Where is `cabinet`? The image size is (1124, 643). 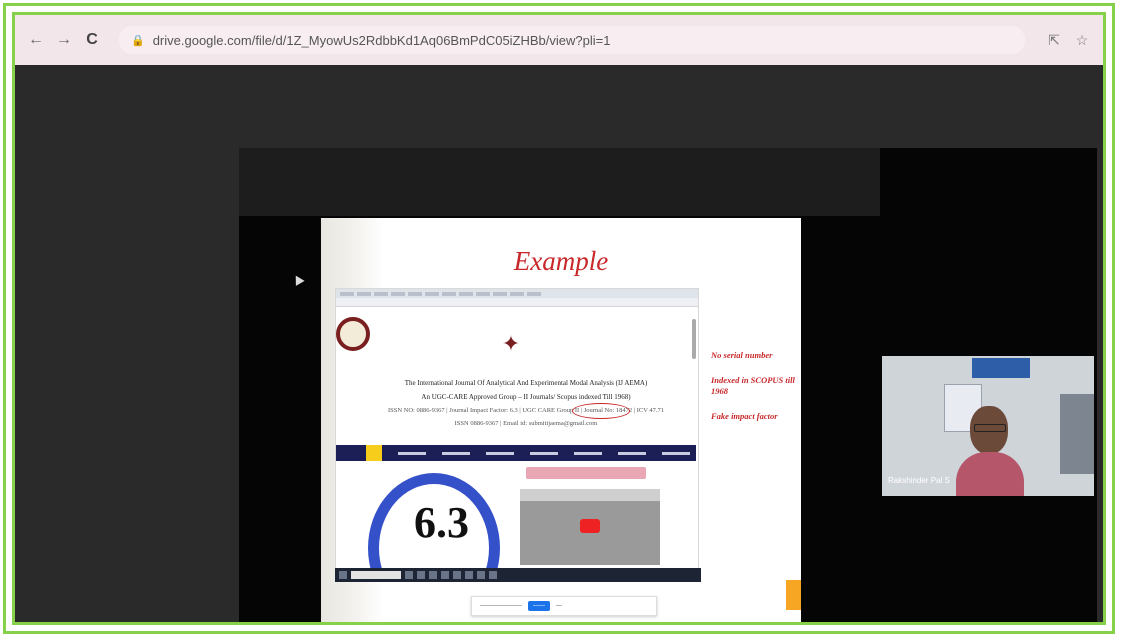 cabinet is located at coordinates (1077, 434).